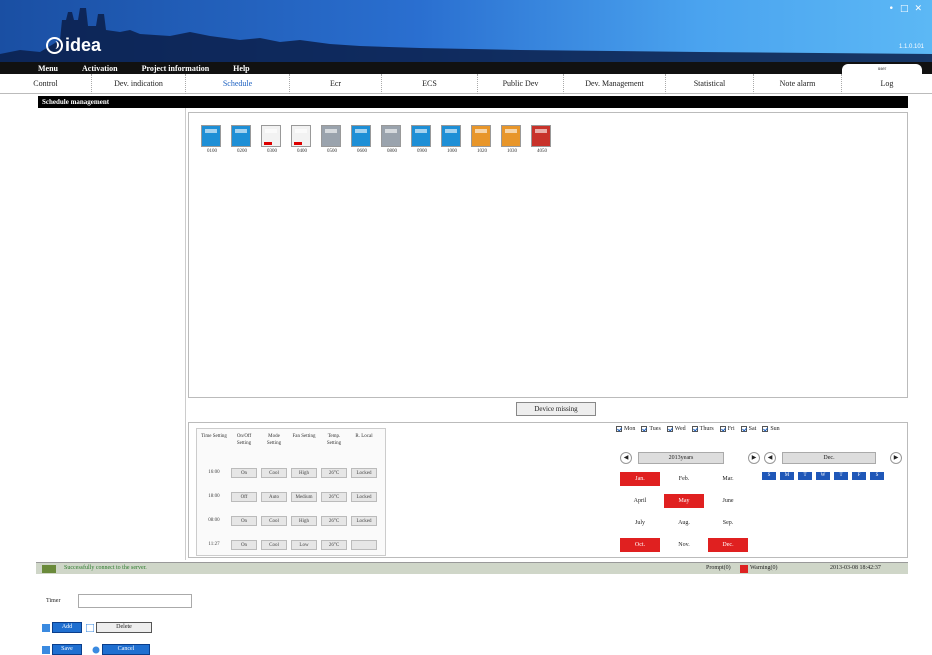 Image resolution: width=932 pixels, height=655 pixels. Describe the element at coordinates (684, 545) in the screenshot. I see `month-cell: Nov.` at that location.